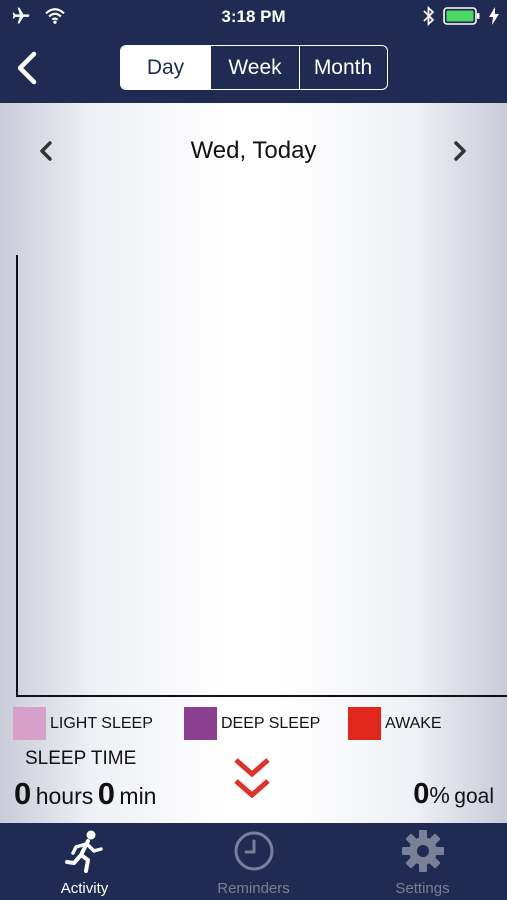 The width and height of the screenshot is (507, 900). What do you see at coordinates (81, 758) in the screenshot?
I see `sleep-time-label: SLEEP TIME` at bounding box center [81, 758].